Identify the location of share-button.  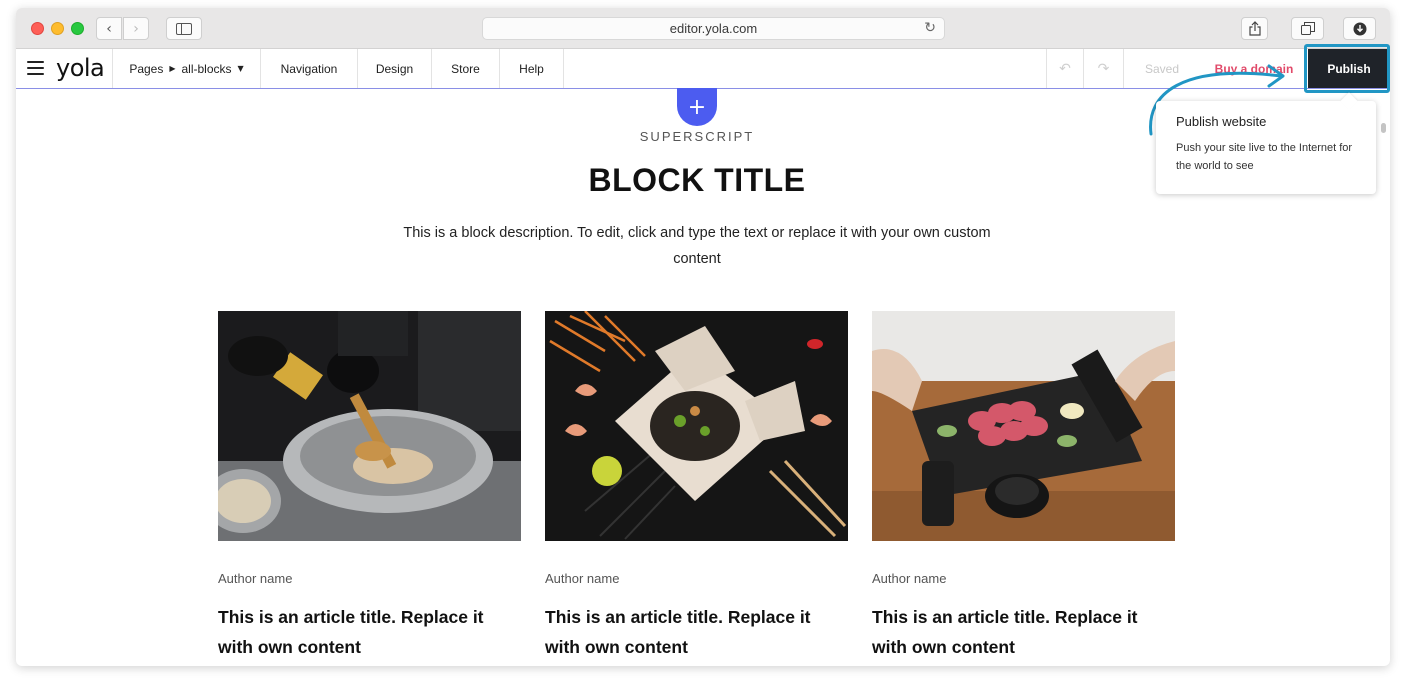
(1254, 28).